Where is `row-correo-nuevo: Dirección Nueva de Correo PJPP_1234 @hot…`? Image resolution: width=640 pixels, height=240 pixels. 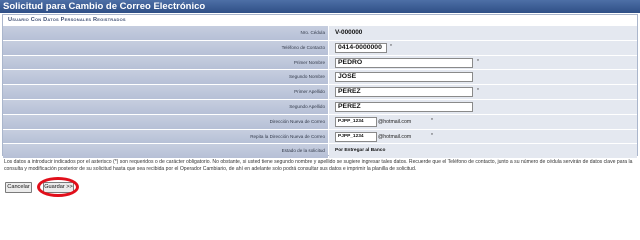
row-correo-nuevo: Dirección Nueva de Correo PJPP_1234 @hot… is located at coordinates (320, 121).